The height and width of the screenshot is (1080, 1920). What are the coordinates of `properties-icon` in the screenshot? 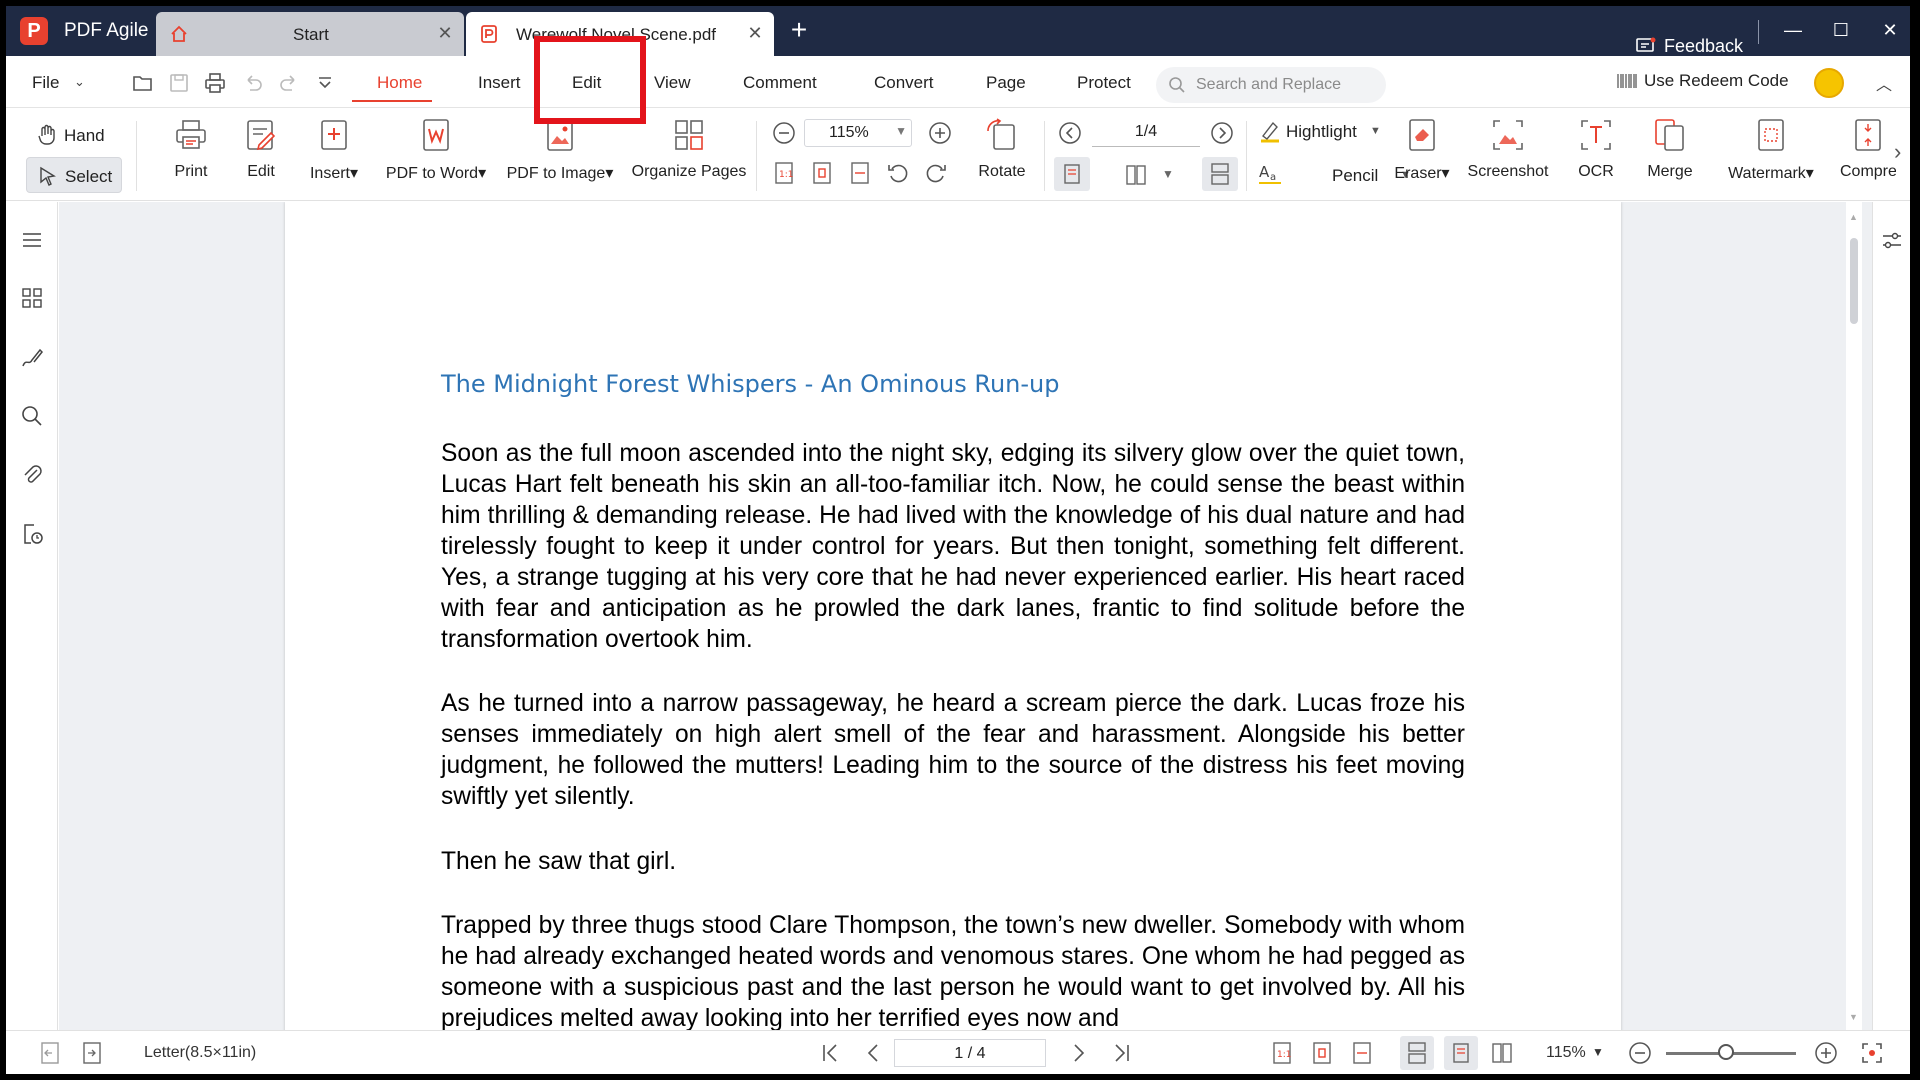 It's located at (1892, 241).